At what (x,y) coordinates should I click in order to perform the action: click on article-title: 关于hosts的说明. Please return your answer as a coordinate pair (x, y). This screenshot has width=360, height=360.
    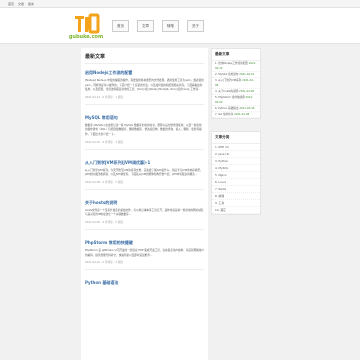
    Looking at the image, I should click on (144, 203).